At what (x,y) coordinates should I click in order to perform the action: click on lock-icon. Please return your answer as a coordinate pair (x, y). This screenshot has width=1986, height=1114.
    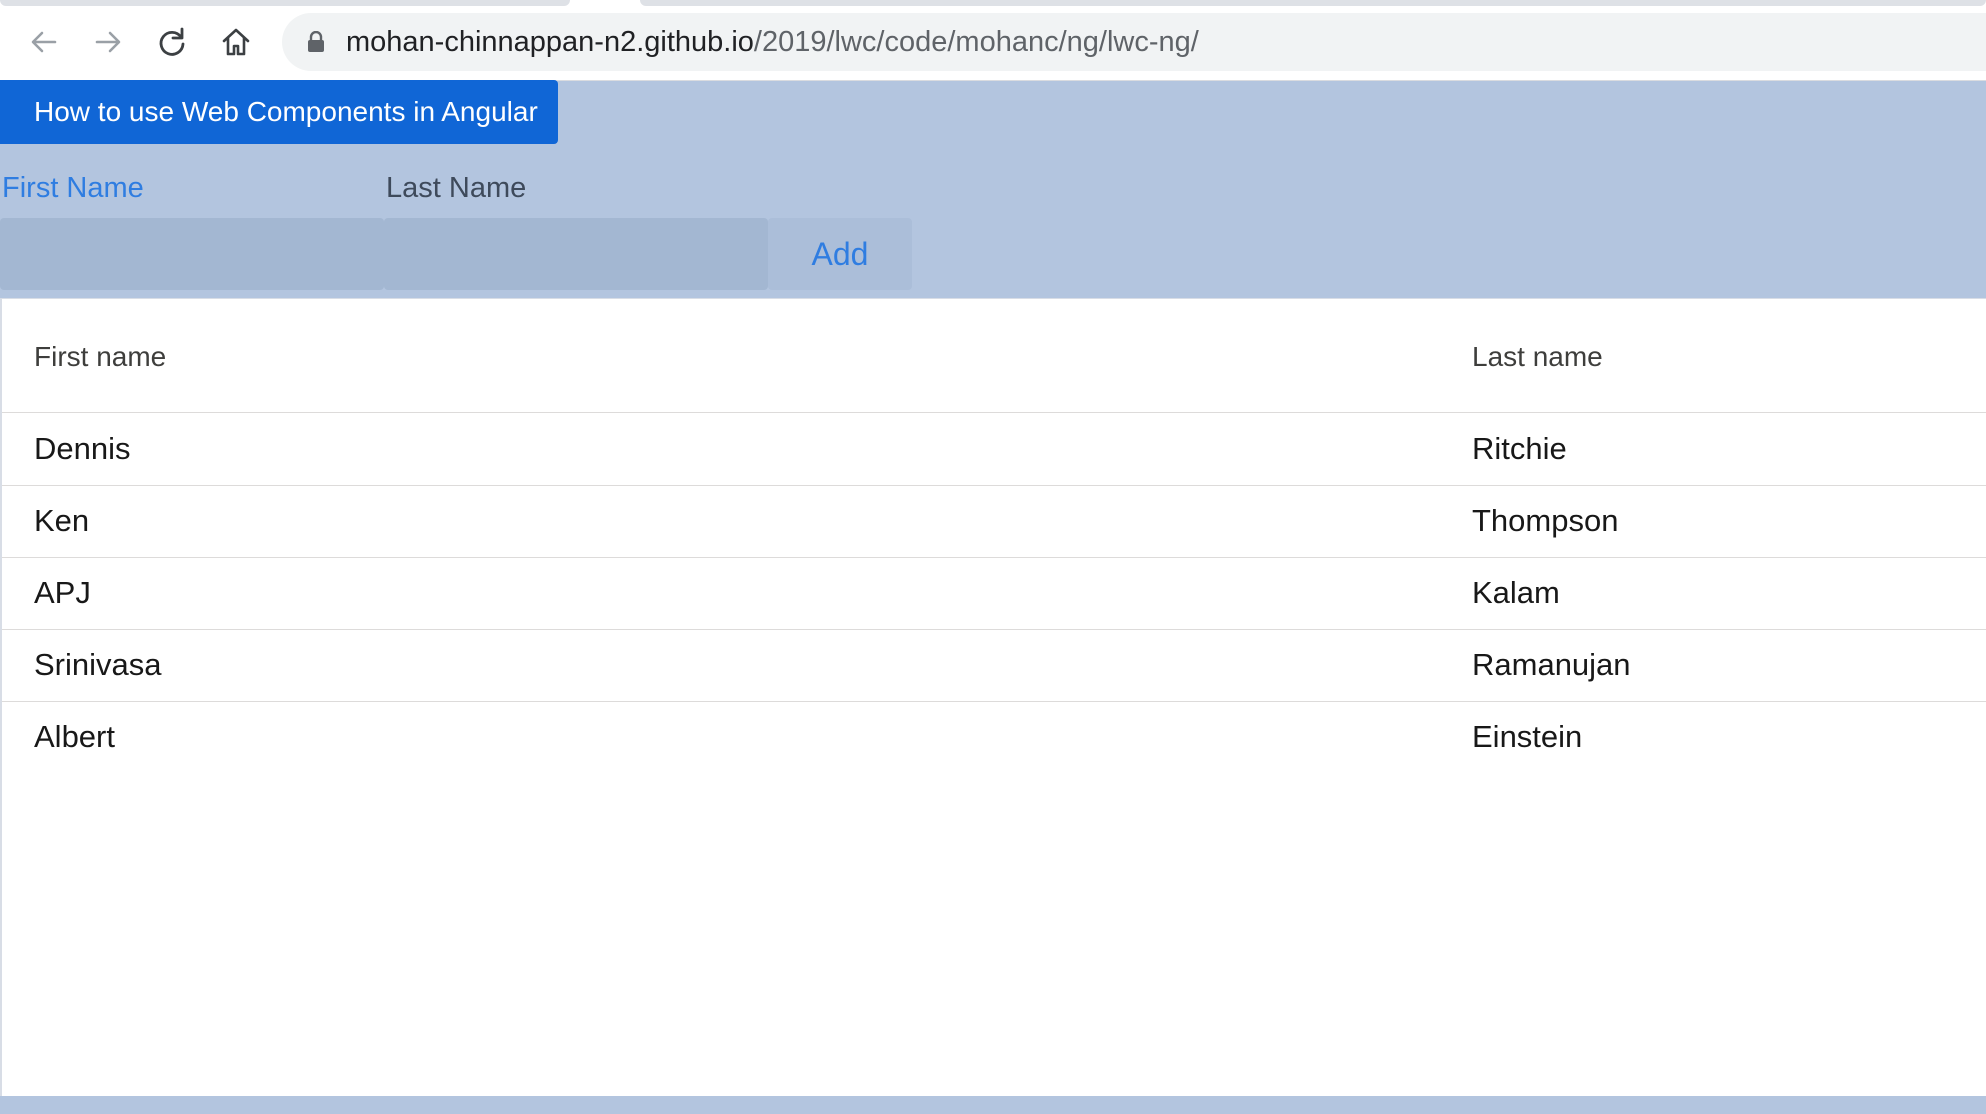
    Looking at the image, I should click on (316, 42).